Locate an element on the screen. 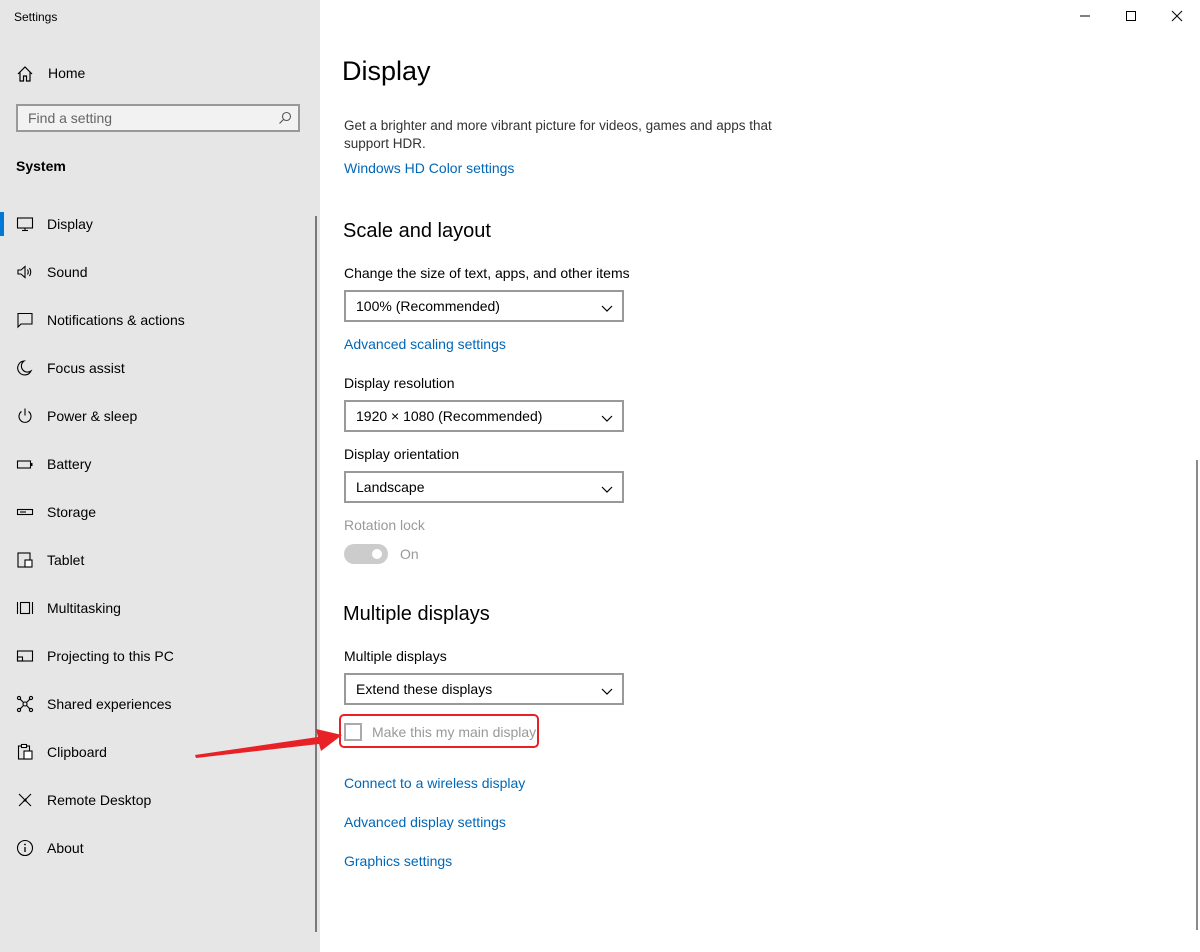  sidebar-item-label: Multitasking is located at coordinates (84, 608).